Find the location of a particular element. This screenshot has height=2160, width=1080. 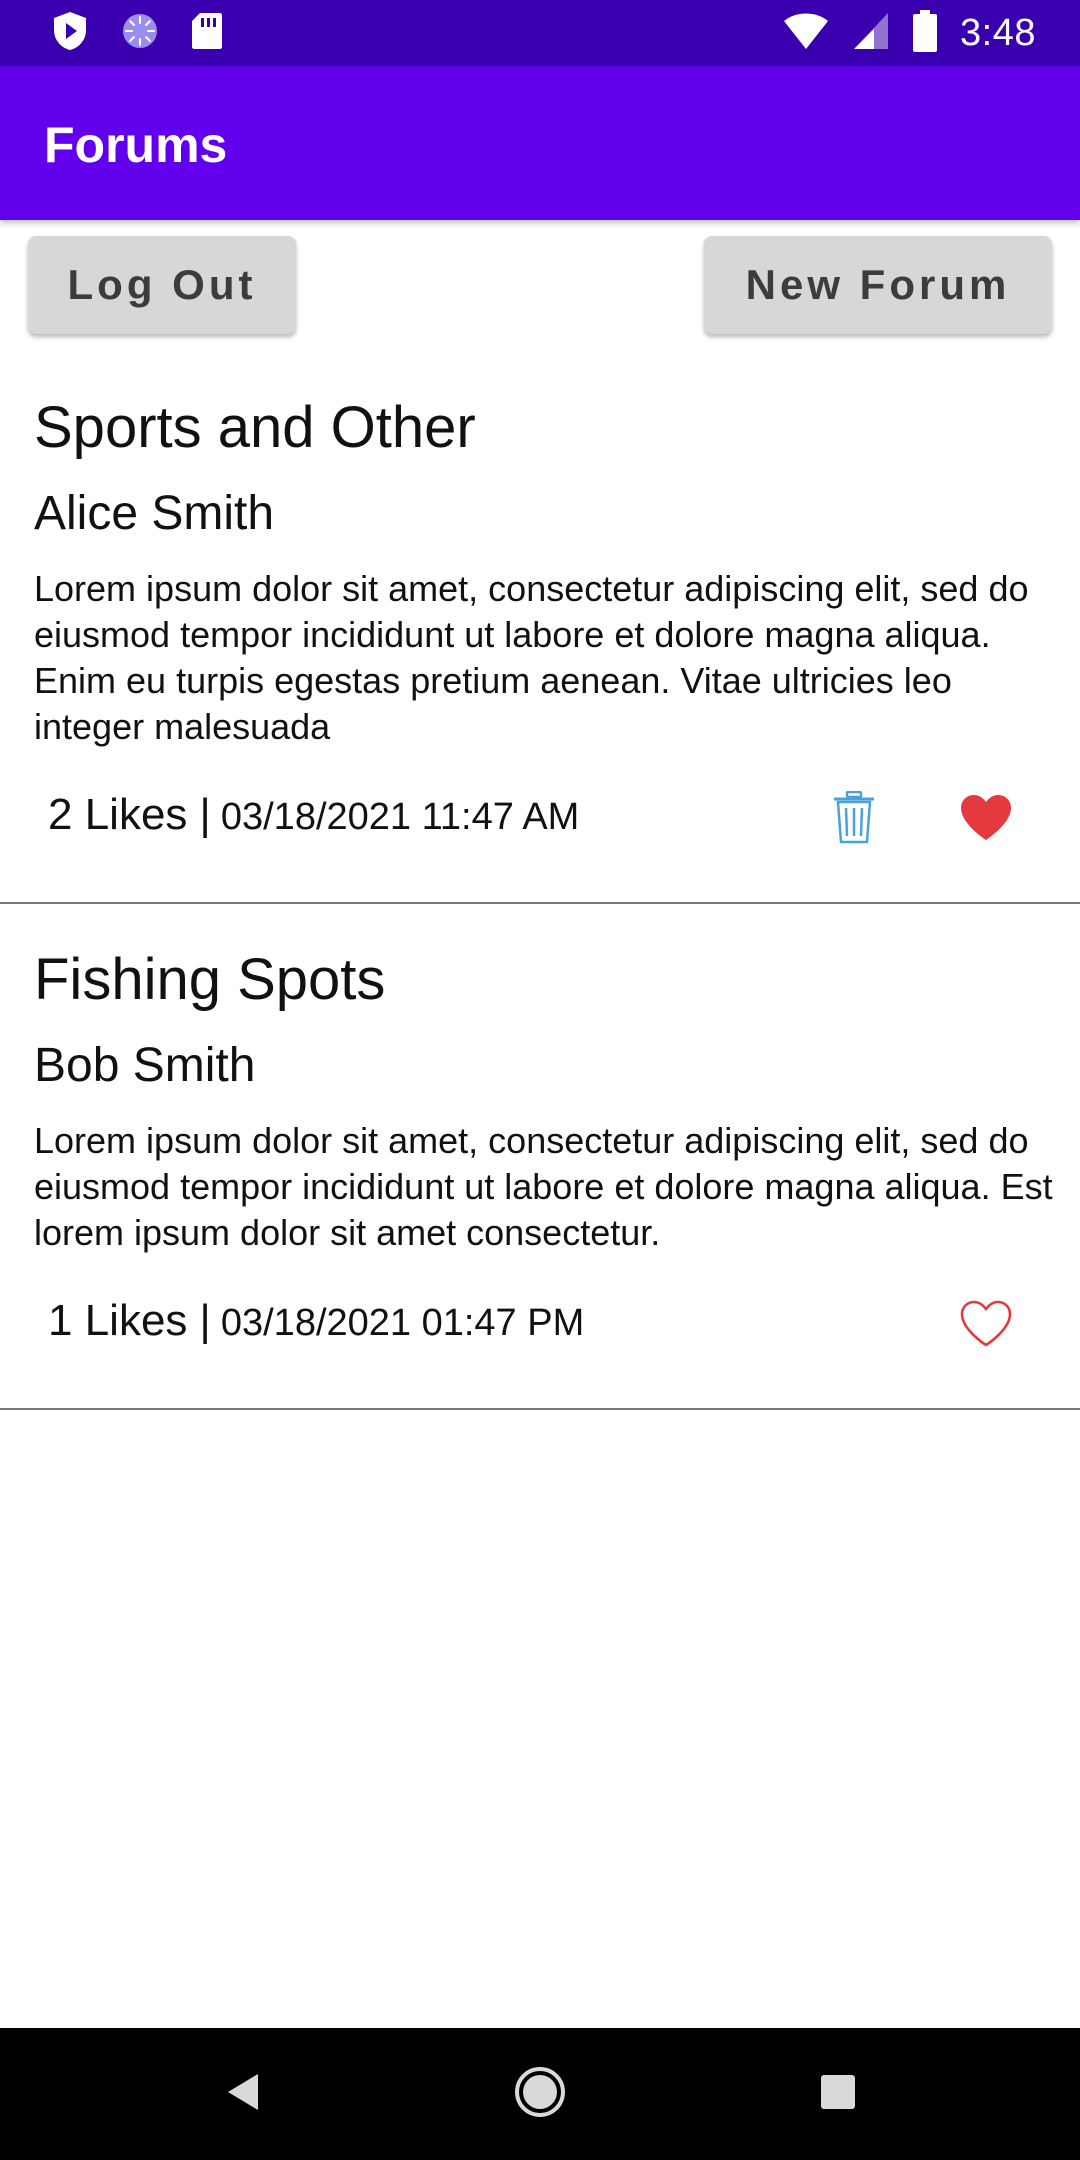

status-time: 3:48 is located at coordinates (998, 32).